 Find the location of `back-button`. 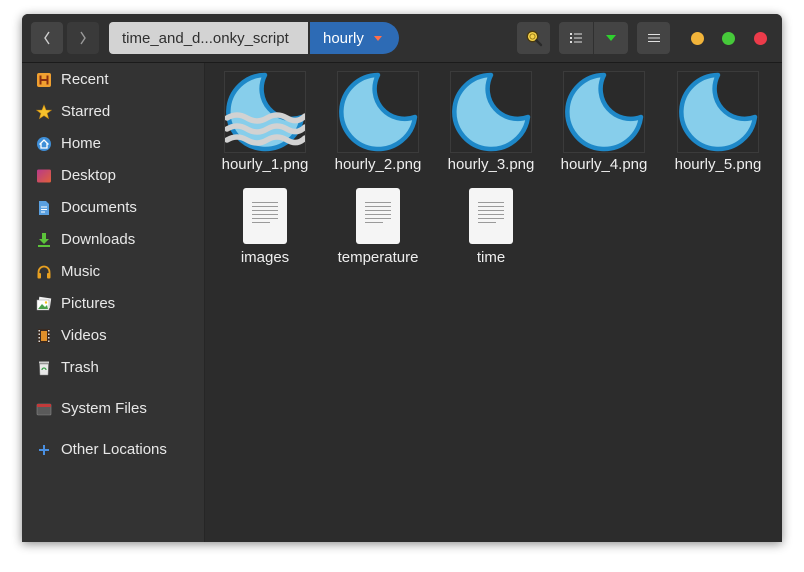

back-button is located at coordinates (47, 38).